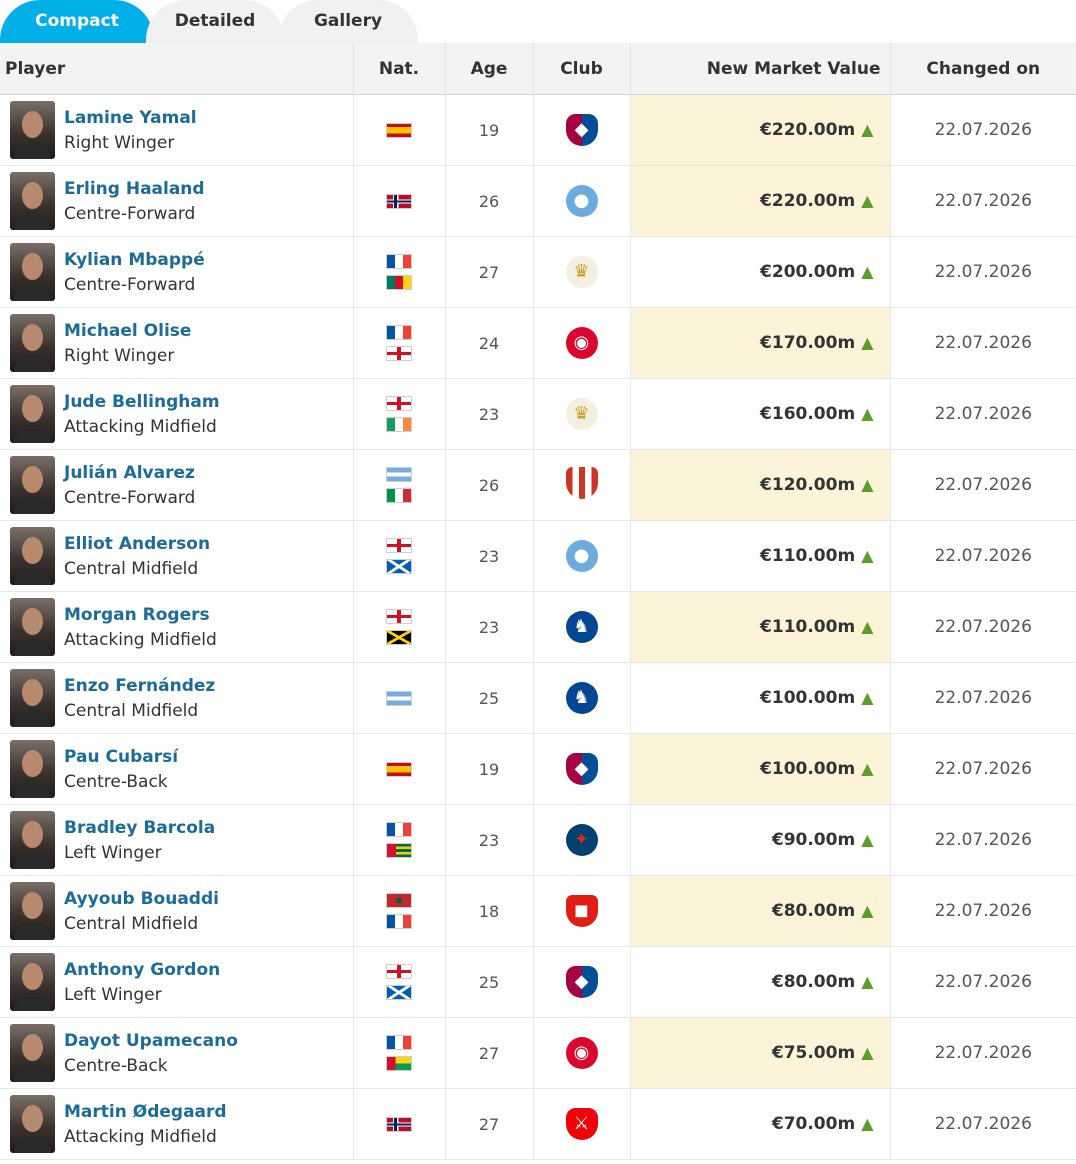  What do you see at coordinates (140, 615) in the screenshot?
I see `player-name-link: Morgan Rogers` at bounding box center [140, 615].